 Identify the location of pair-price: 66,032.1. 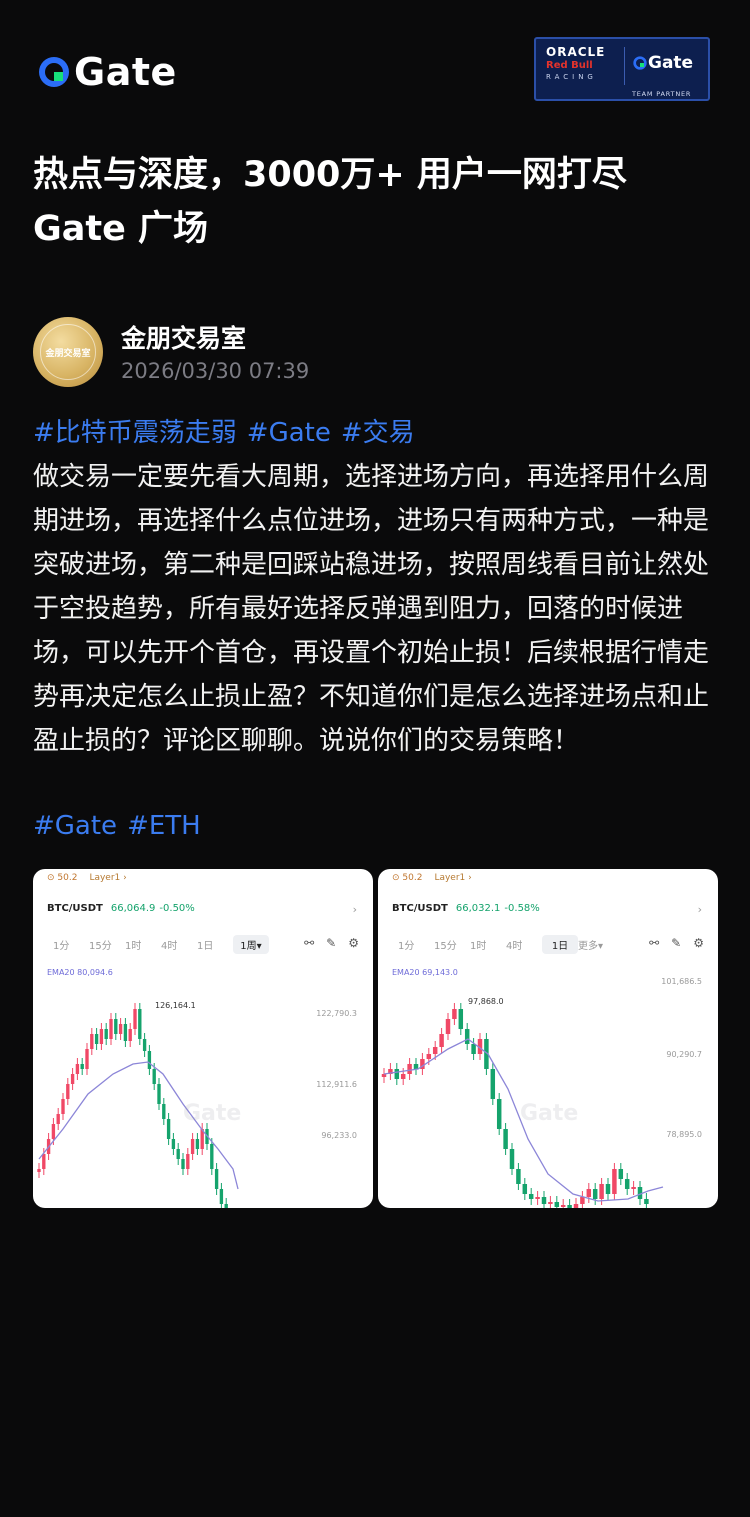
(478, 908).